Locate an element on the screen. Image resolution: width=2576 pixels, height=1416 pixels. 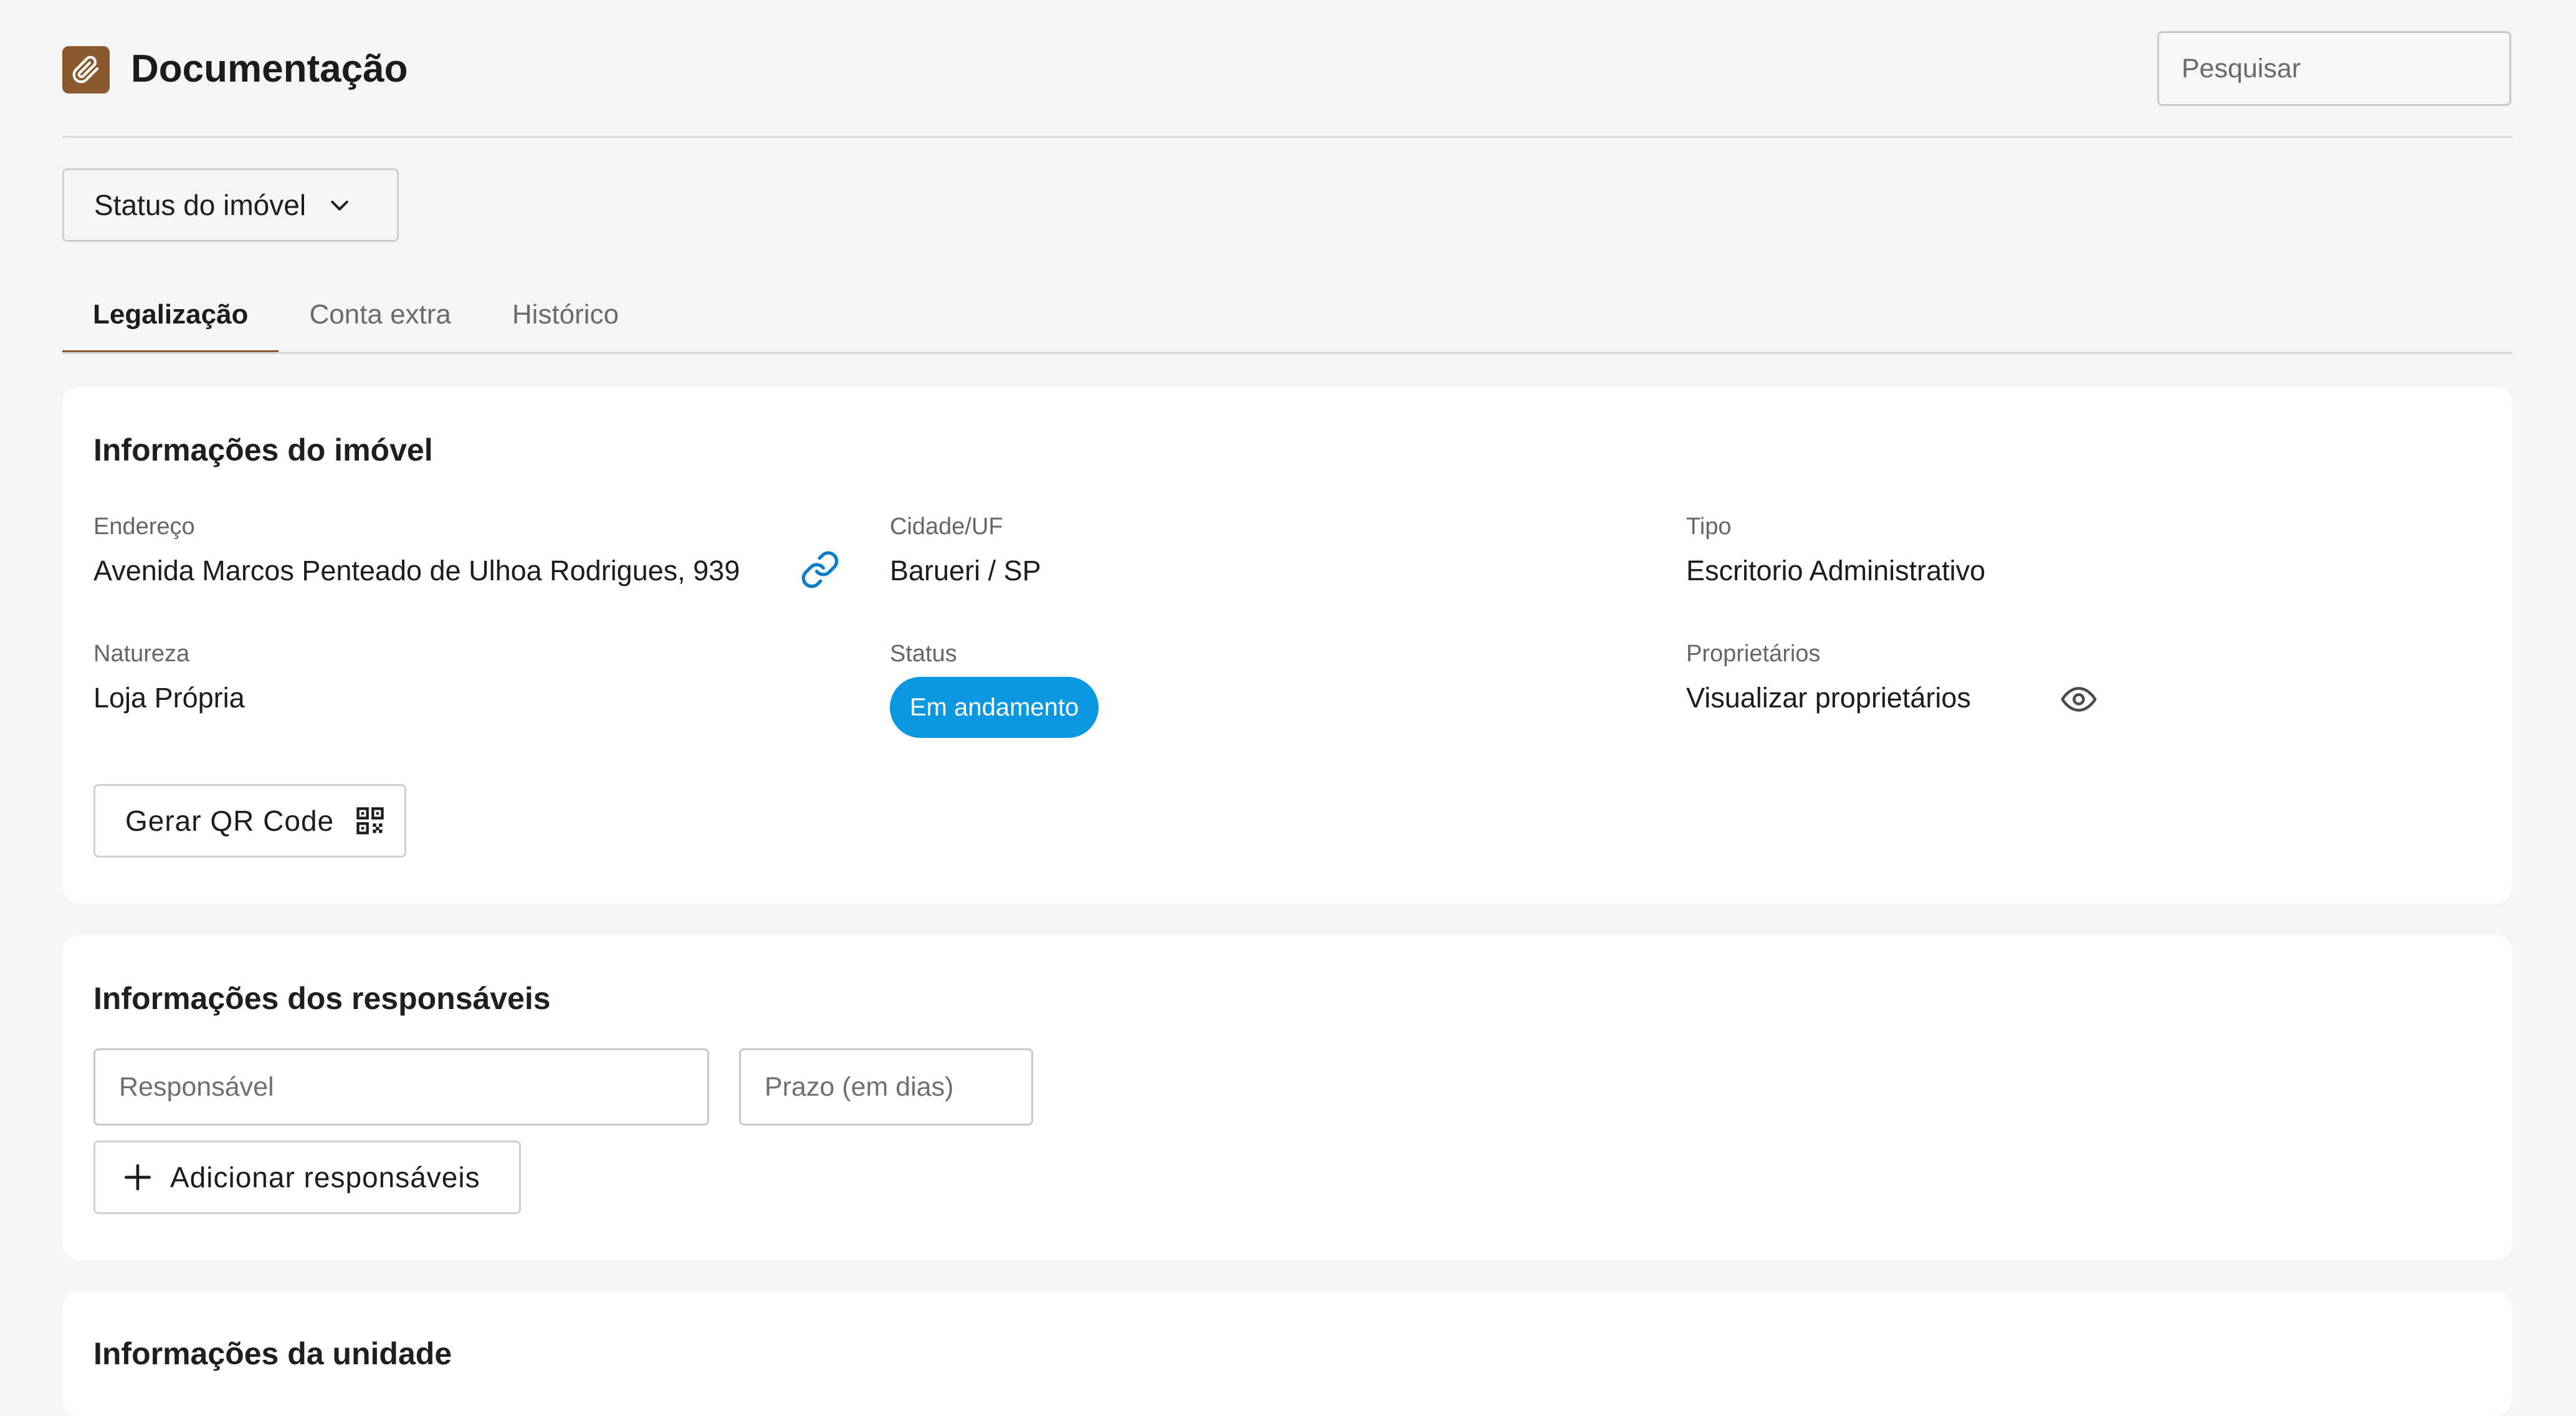
add-responsibles-label: Adicionar responsáveis is located at coordinates (325, 1177).